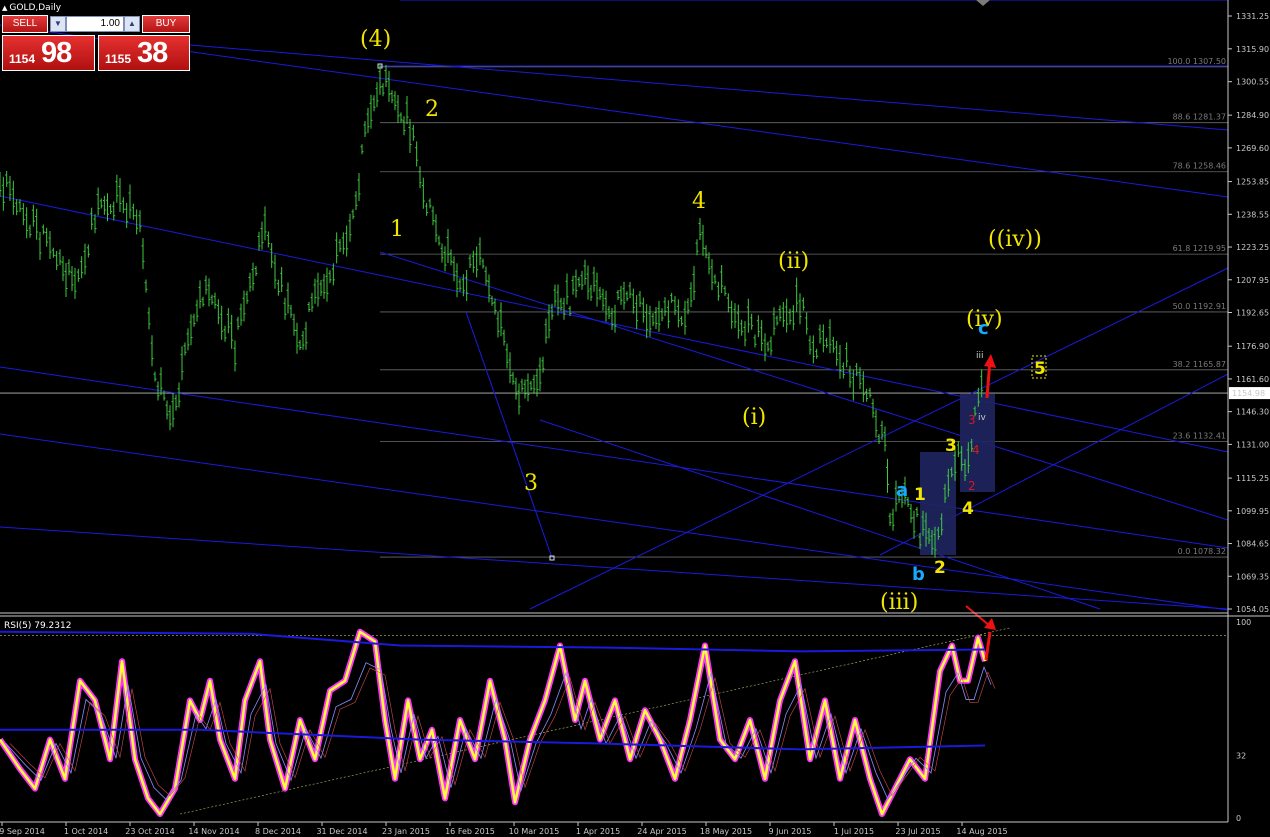 Image resolution: width=1270 pixels, height=837 pixels. What do you see at coordinates (95, 24) in the screenshot?
I see `lot-size-input: 1.00` at bounding box center [95, 24].